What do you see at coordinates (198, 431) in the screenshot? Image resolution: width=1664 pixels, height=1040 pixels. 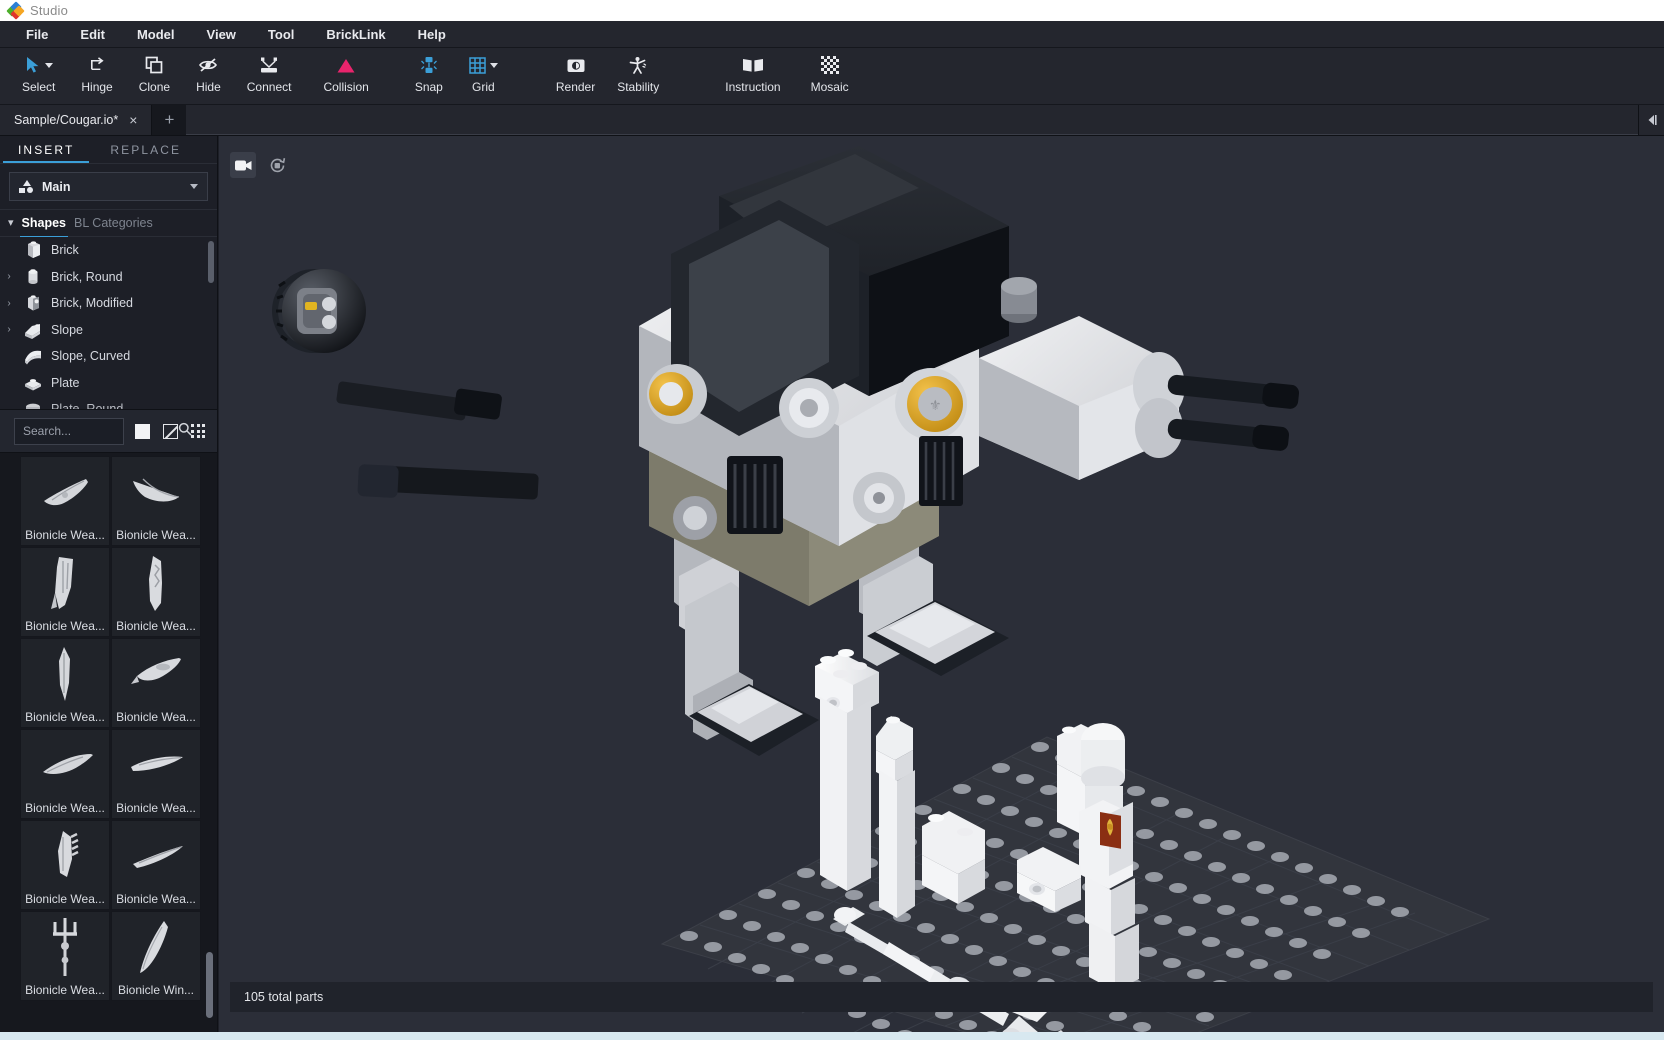 I see `grid-view-icon` at bounding box center [198, 431].